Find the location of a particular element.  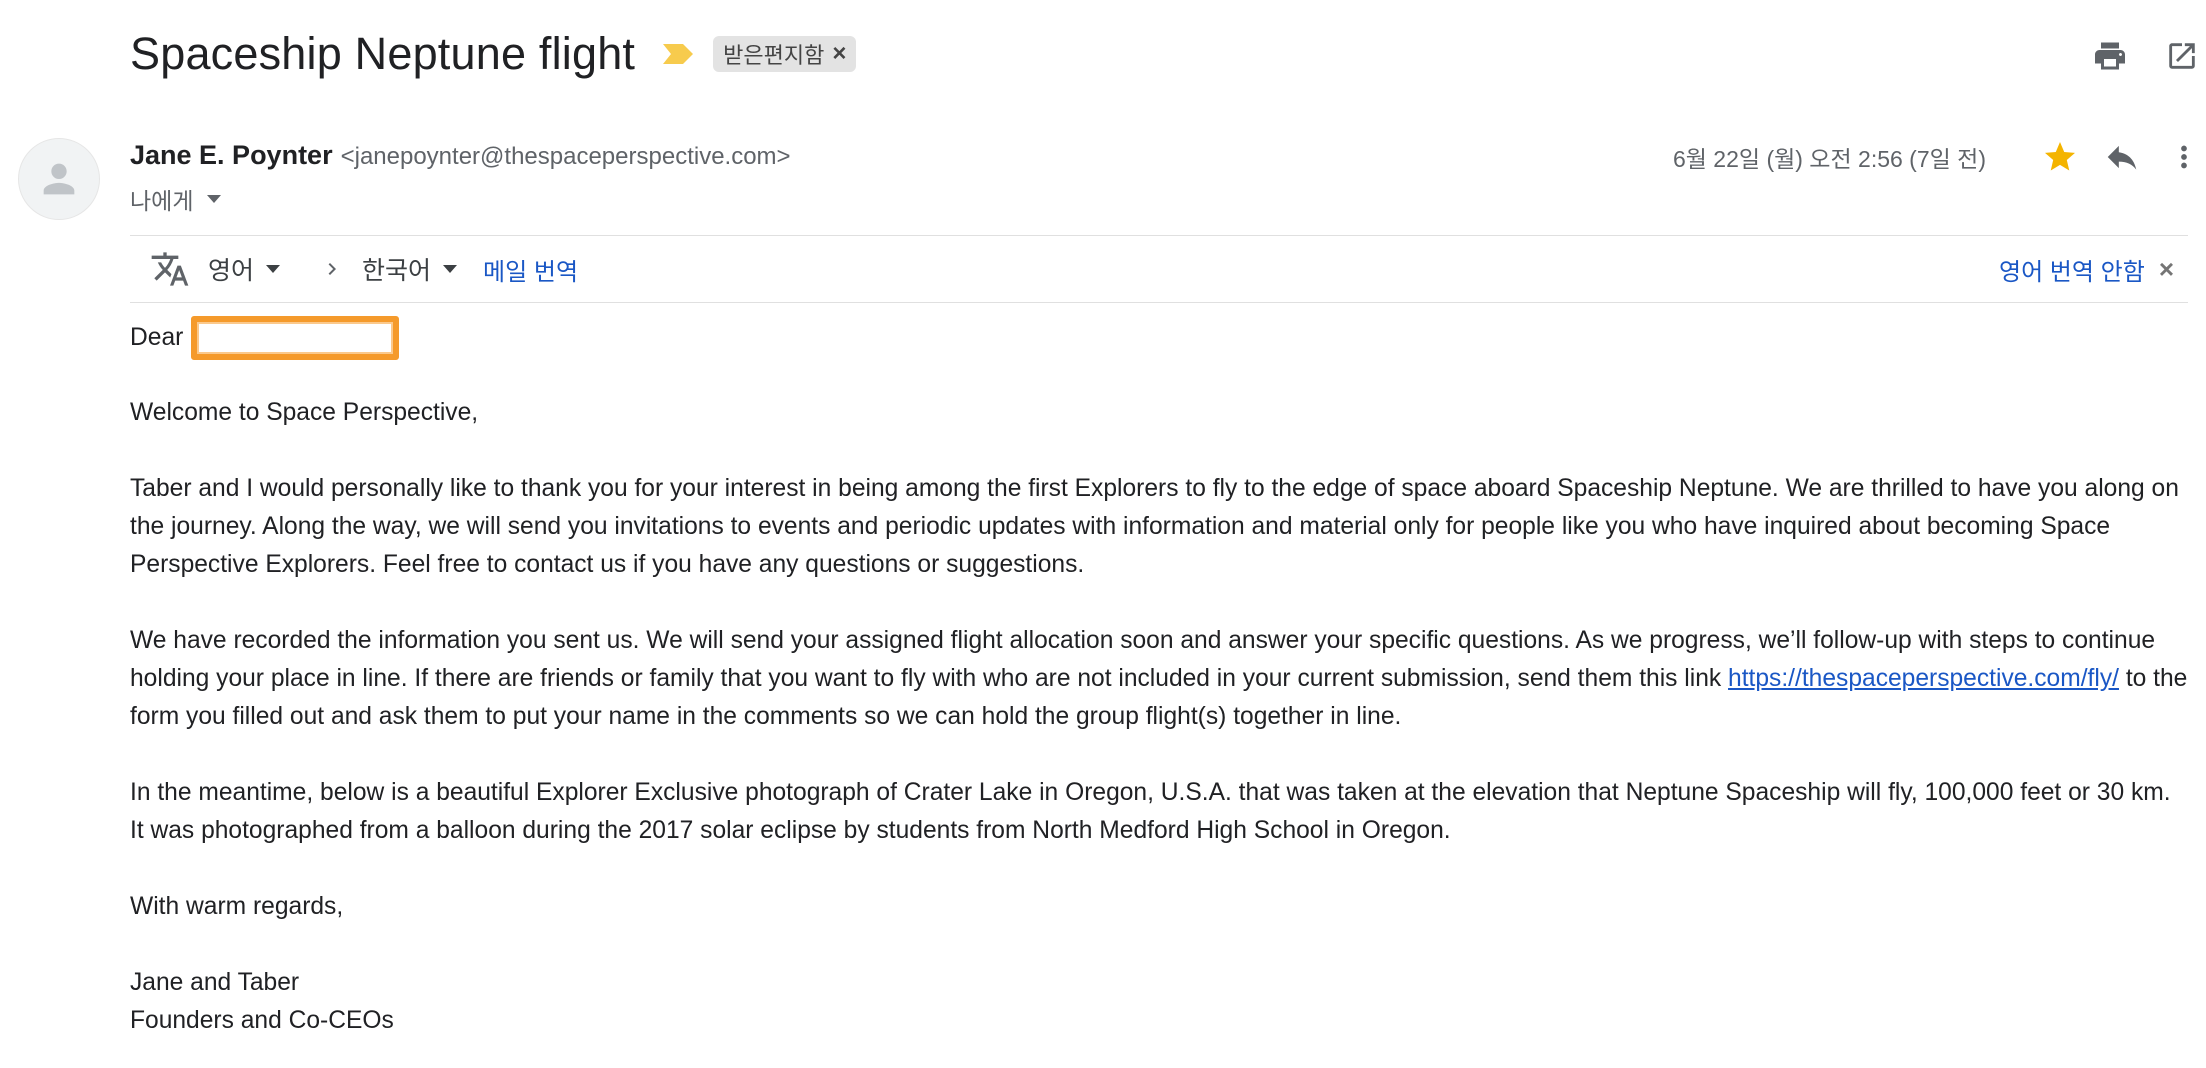

translate-bar: 영어 한국어 메일 번역 영어 번역 안함 × is located at coordinates (1159, 269).